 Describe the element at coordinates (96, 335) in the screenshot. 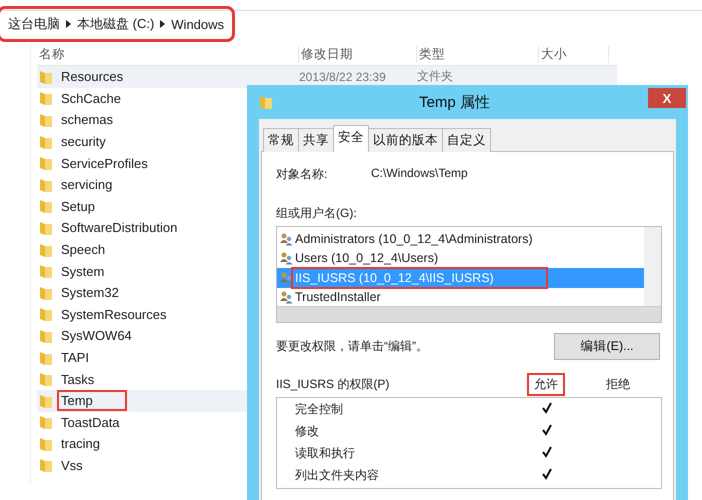

I see `file-name: SysWOW64` at that location.